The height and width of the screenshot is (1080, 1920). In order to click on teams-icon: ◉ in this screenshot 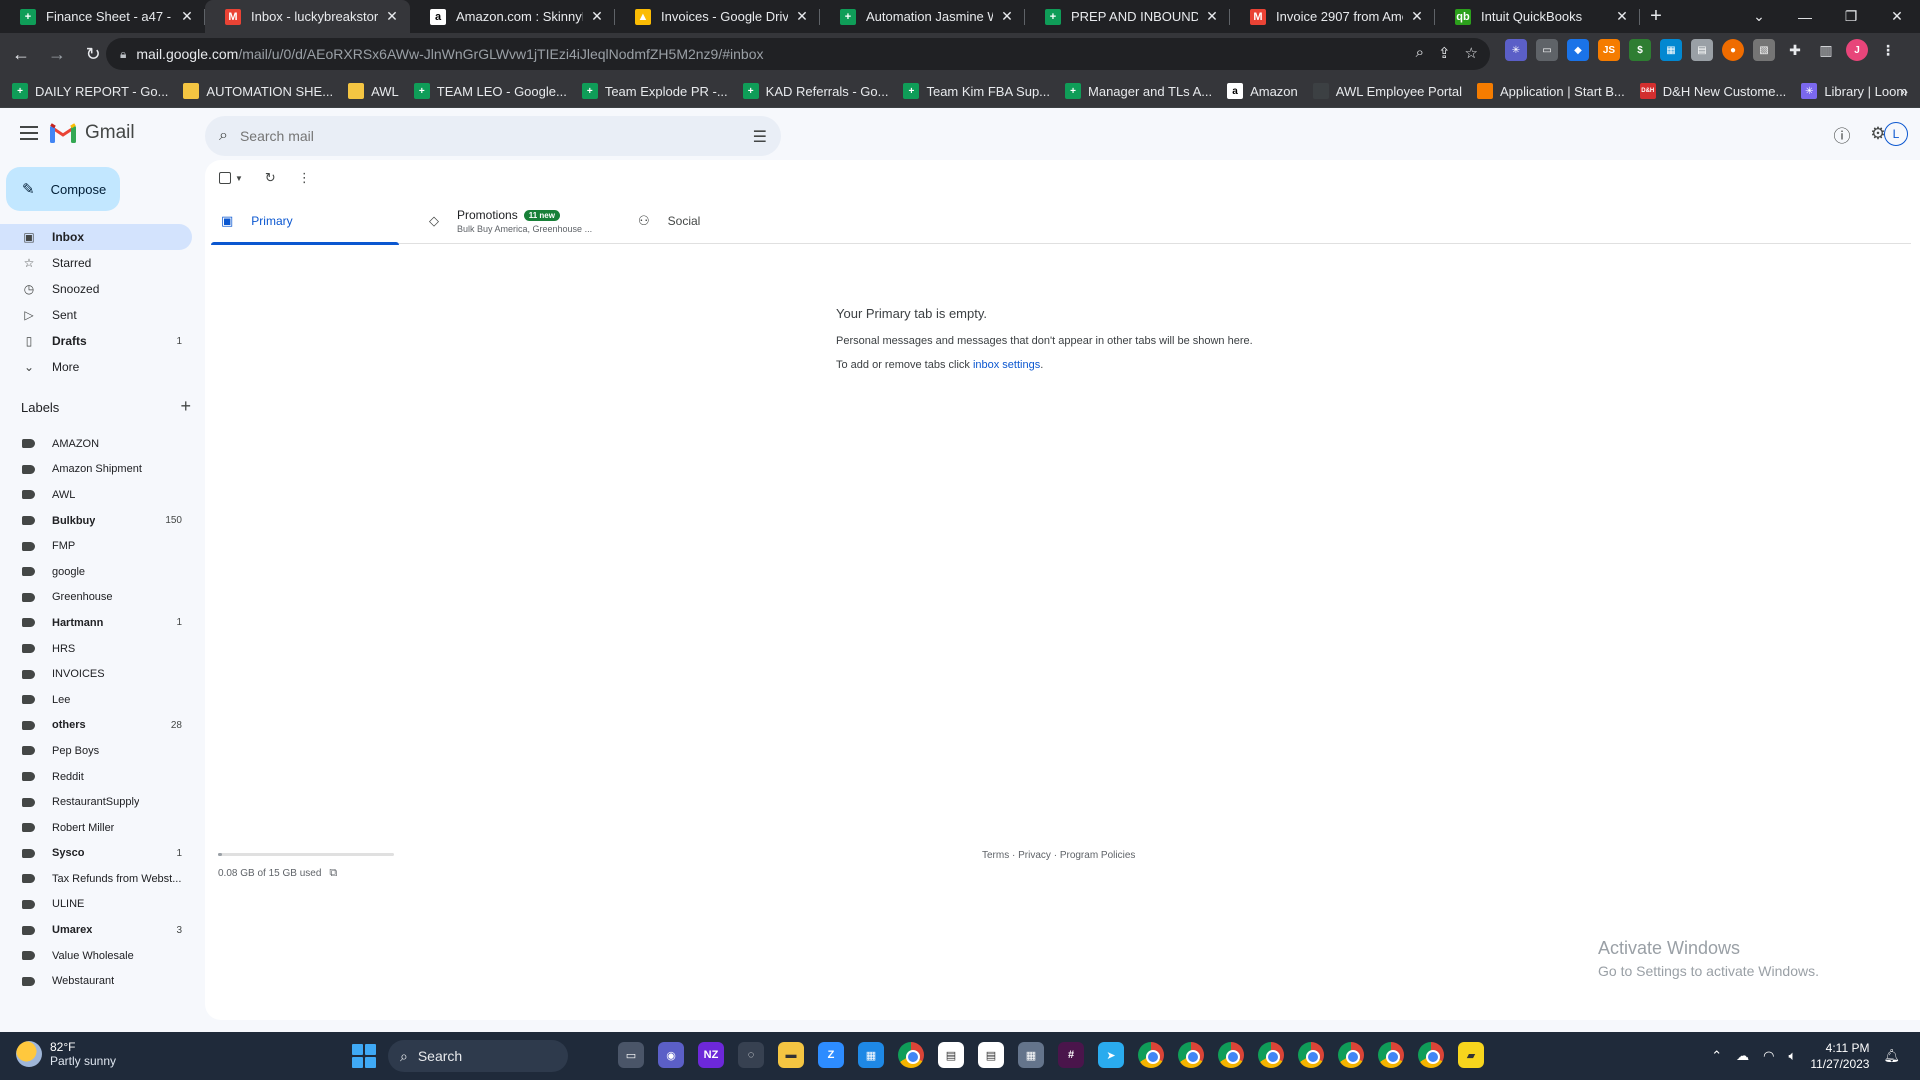, I will do `click(671, 1055)`.